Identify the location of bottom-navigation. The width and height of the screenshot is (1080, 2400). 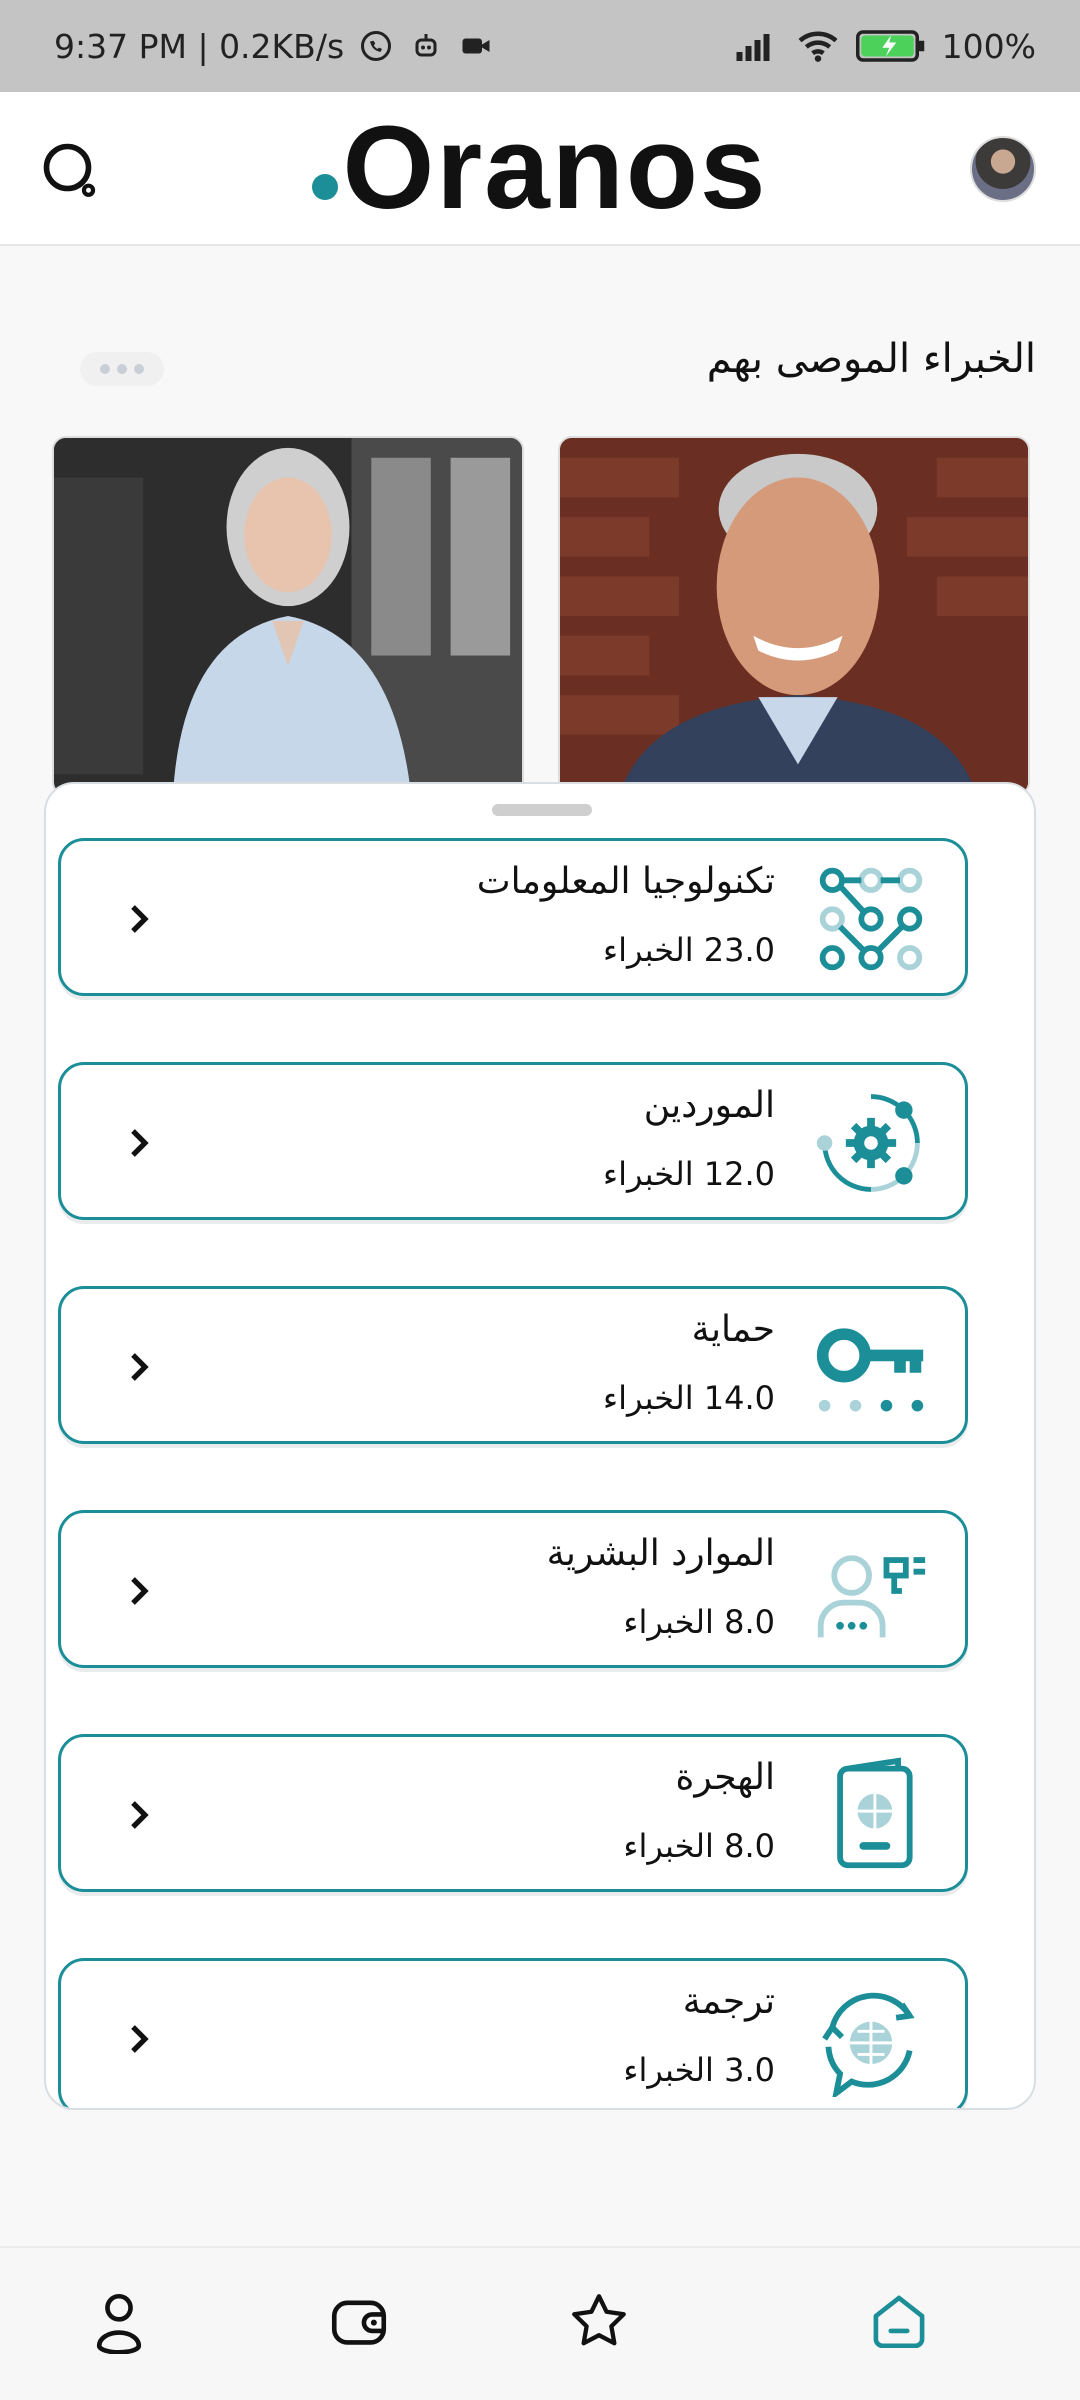
(540, 2323).